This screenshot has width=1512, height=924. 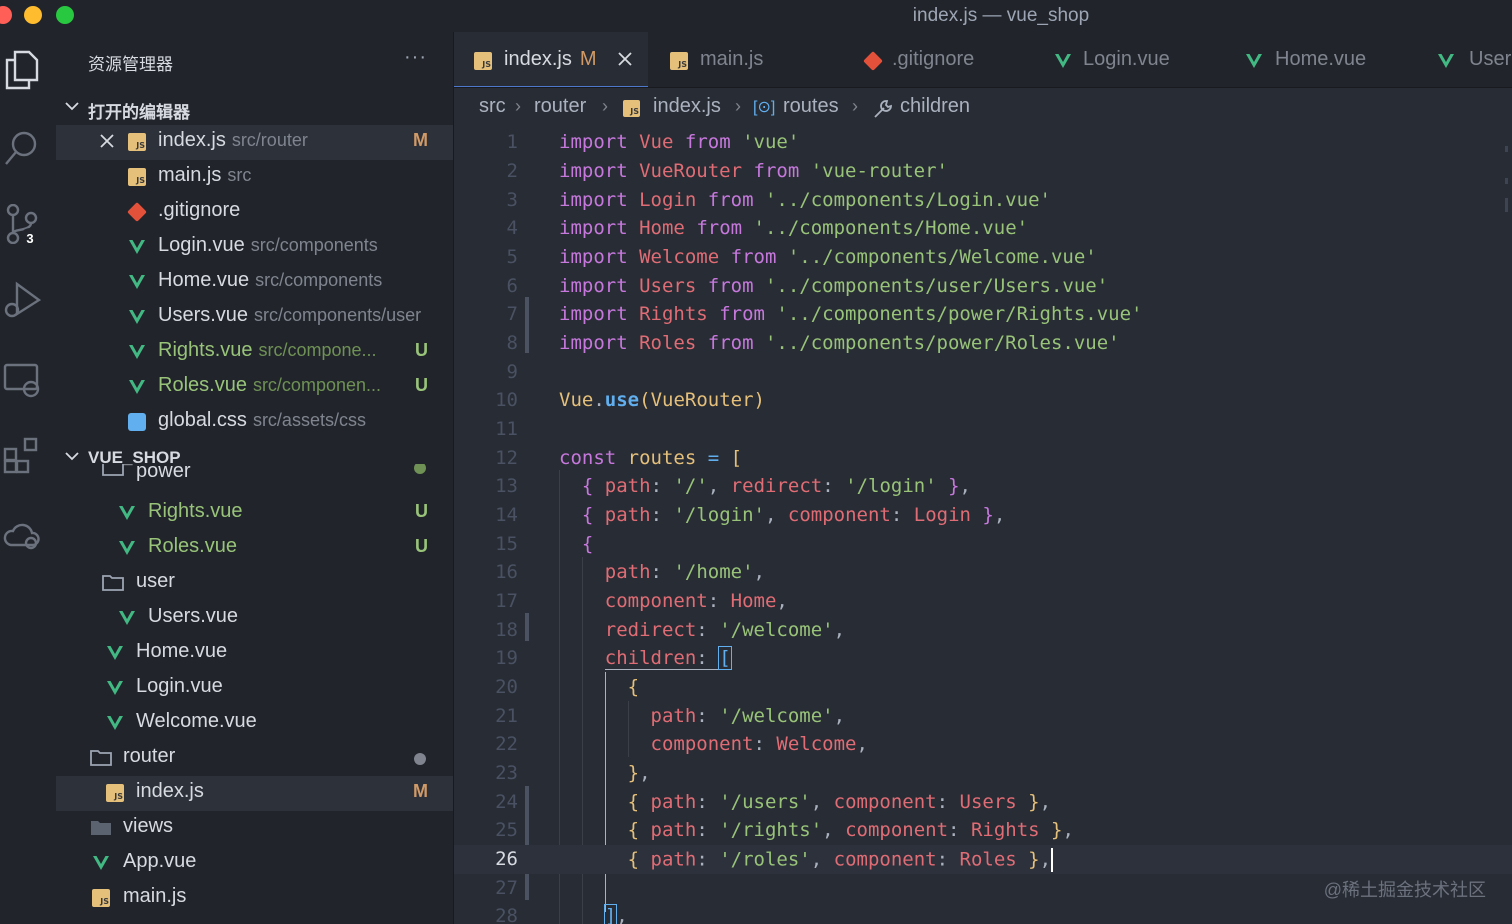 I want to click on overview-ruler-mark, so click(x=1506, y=149).